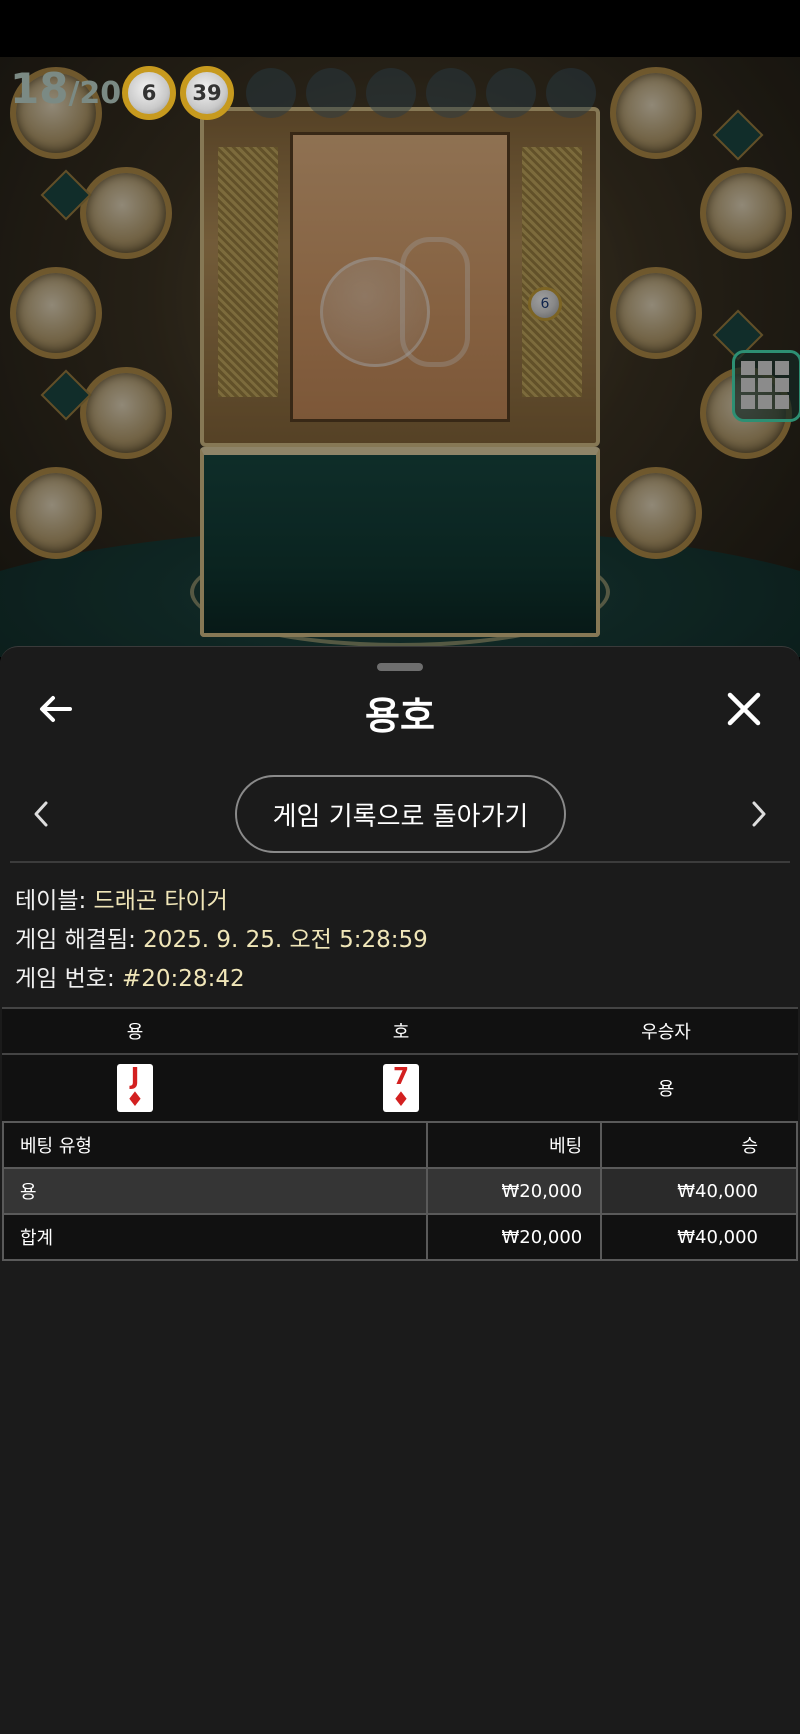  I want to click on dragon-card: J ♦, so click(135, 1088).